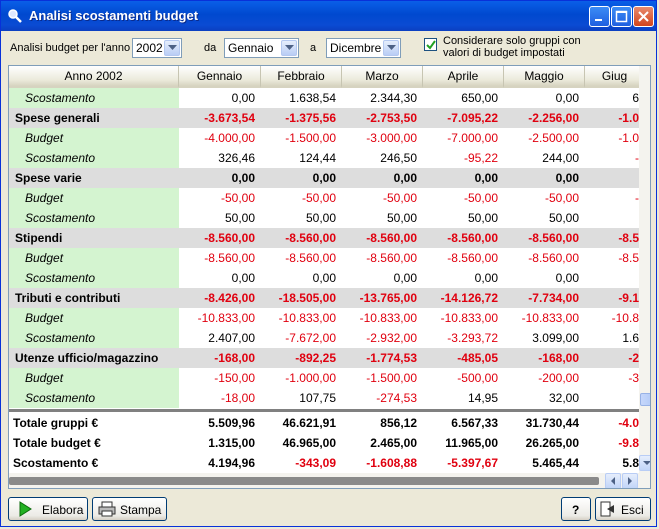  I want to click on stampa-button: Stampa, so click(129, 509).